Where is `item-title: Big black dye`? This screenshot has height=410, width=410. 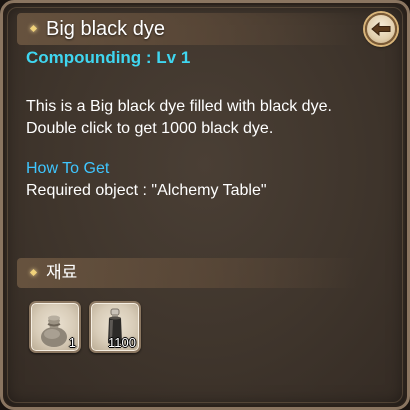
item-title: Big black dye is located at coordinates (105, 29).